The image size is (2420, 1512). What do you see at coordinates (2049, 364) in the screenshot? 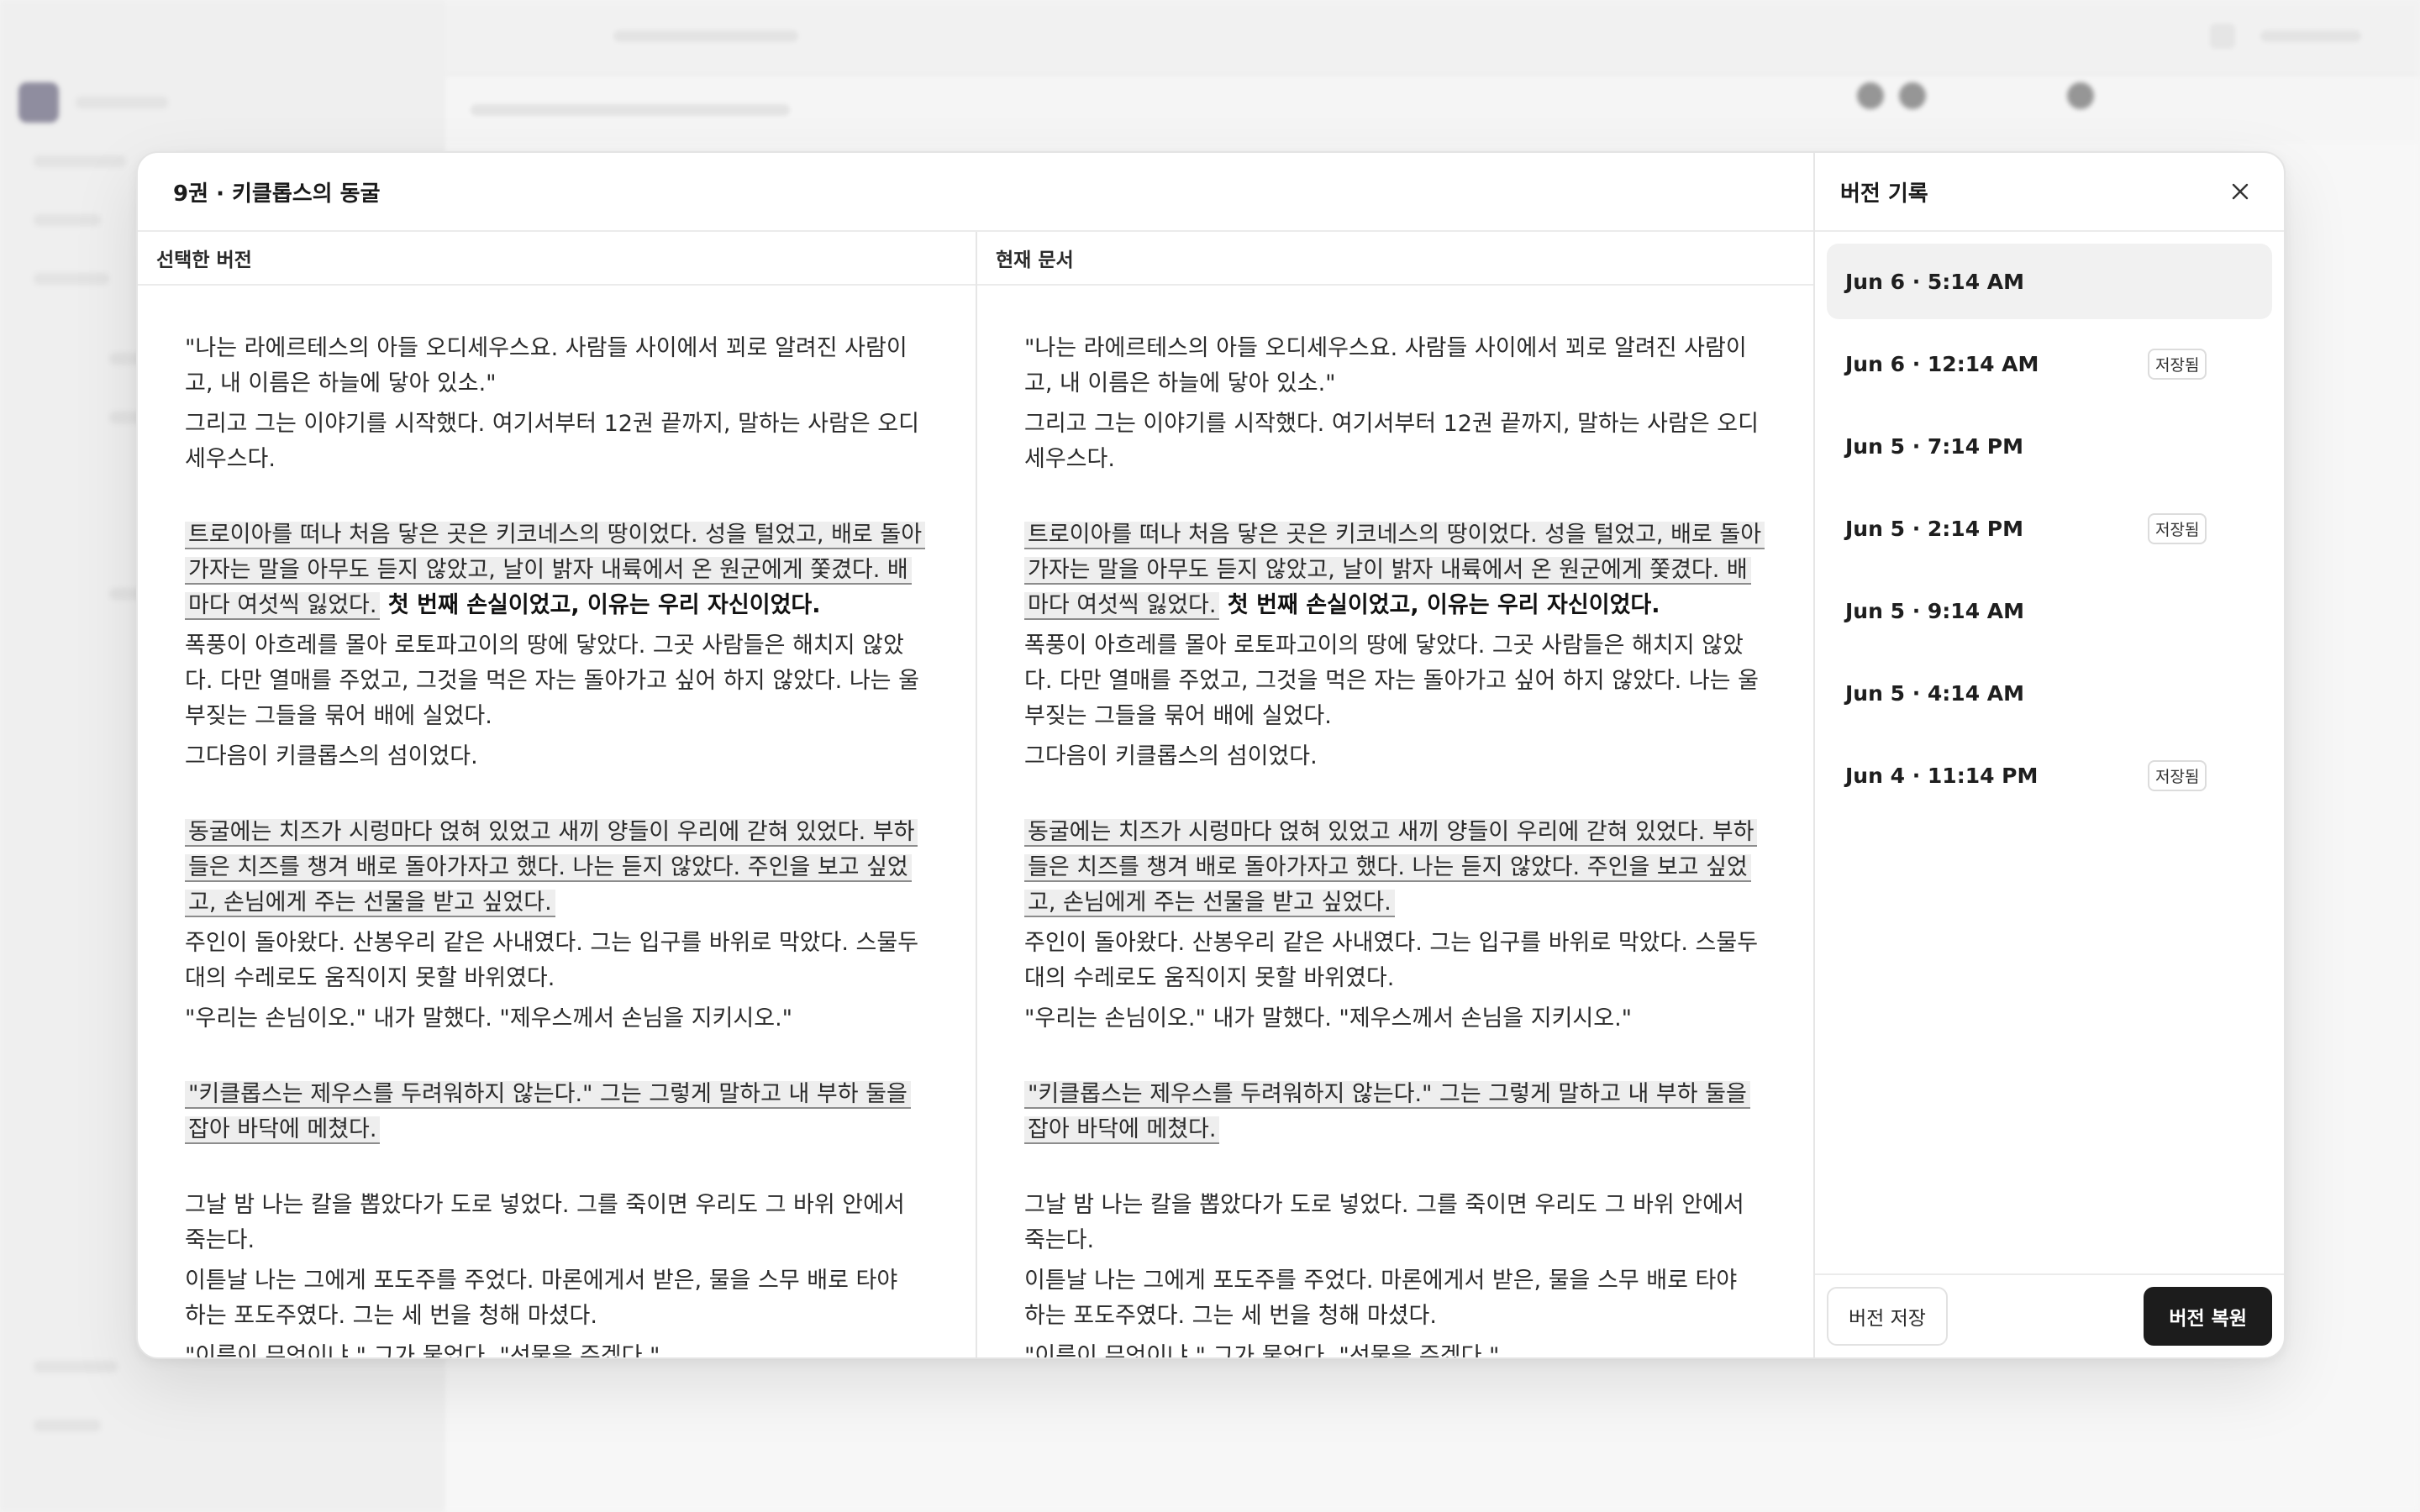
I see `version-item: Jun 6 · 12:14 AM 저장됨` at bounding box center [2049, 364].